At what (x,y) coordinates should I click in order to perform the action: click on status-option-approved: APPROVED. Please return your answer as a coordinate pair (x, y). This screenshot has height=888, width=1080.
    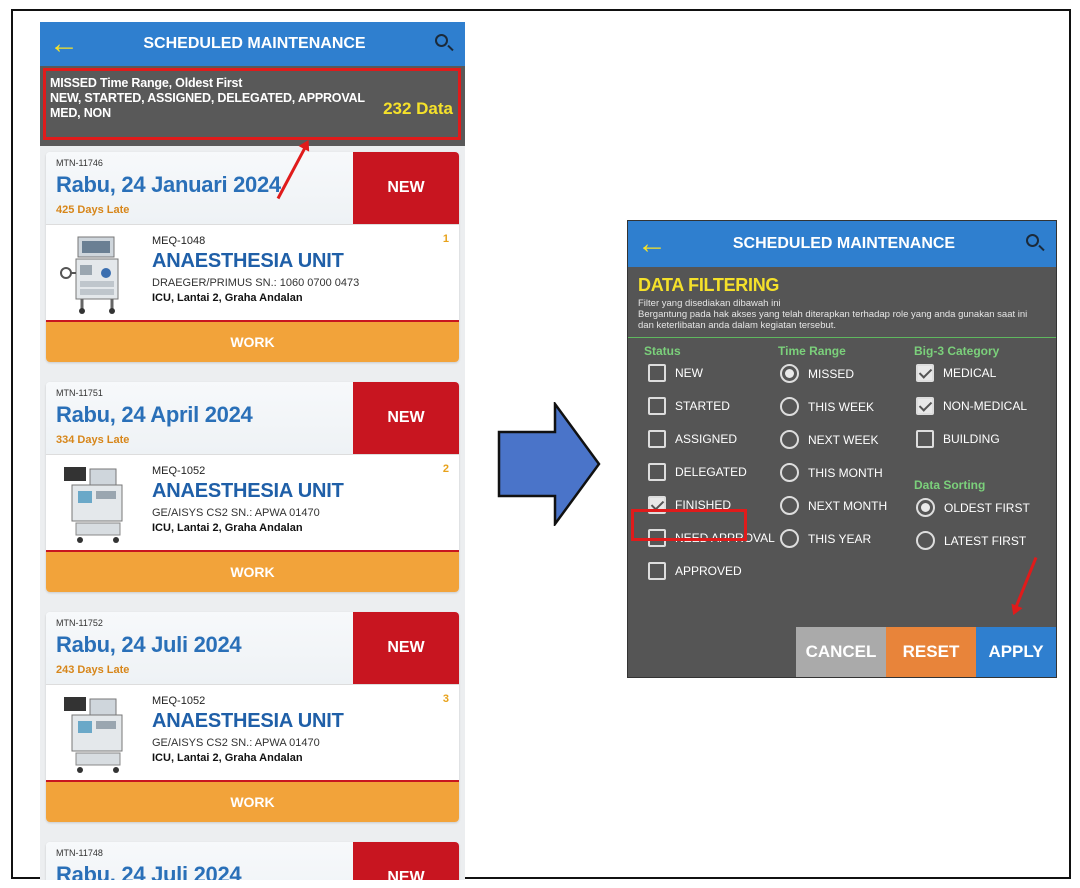
    Looking at the image, I should click on (695, 571).